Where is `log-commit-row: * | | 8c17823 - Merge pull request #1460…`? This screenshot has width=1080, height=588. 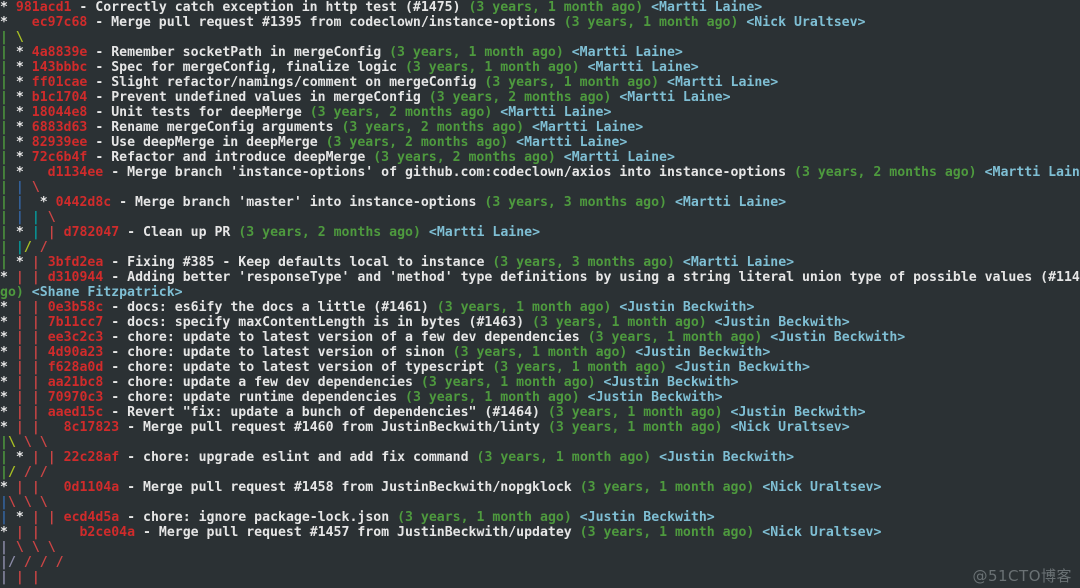 log-commit-row: * | | 8c17823 - Merge pull request #1460… is located at coordinates (540, 427).